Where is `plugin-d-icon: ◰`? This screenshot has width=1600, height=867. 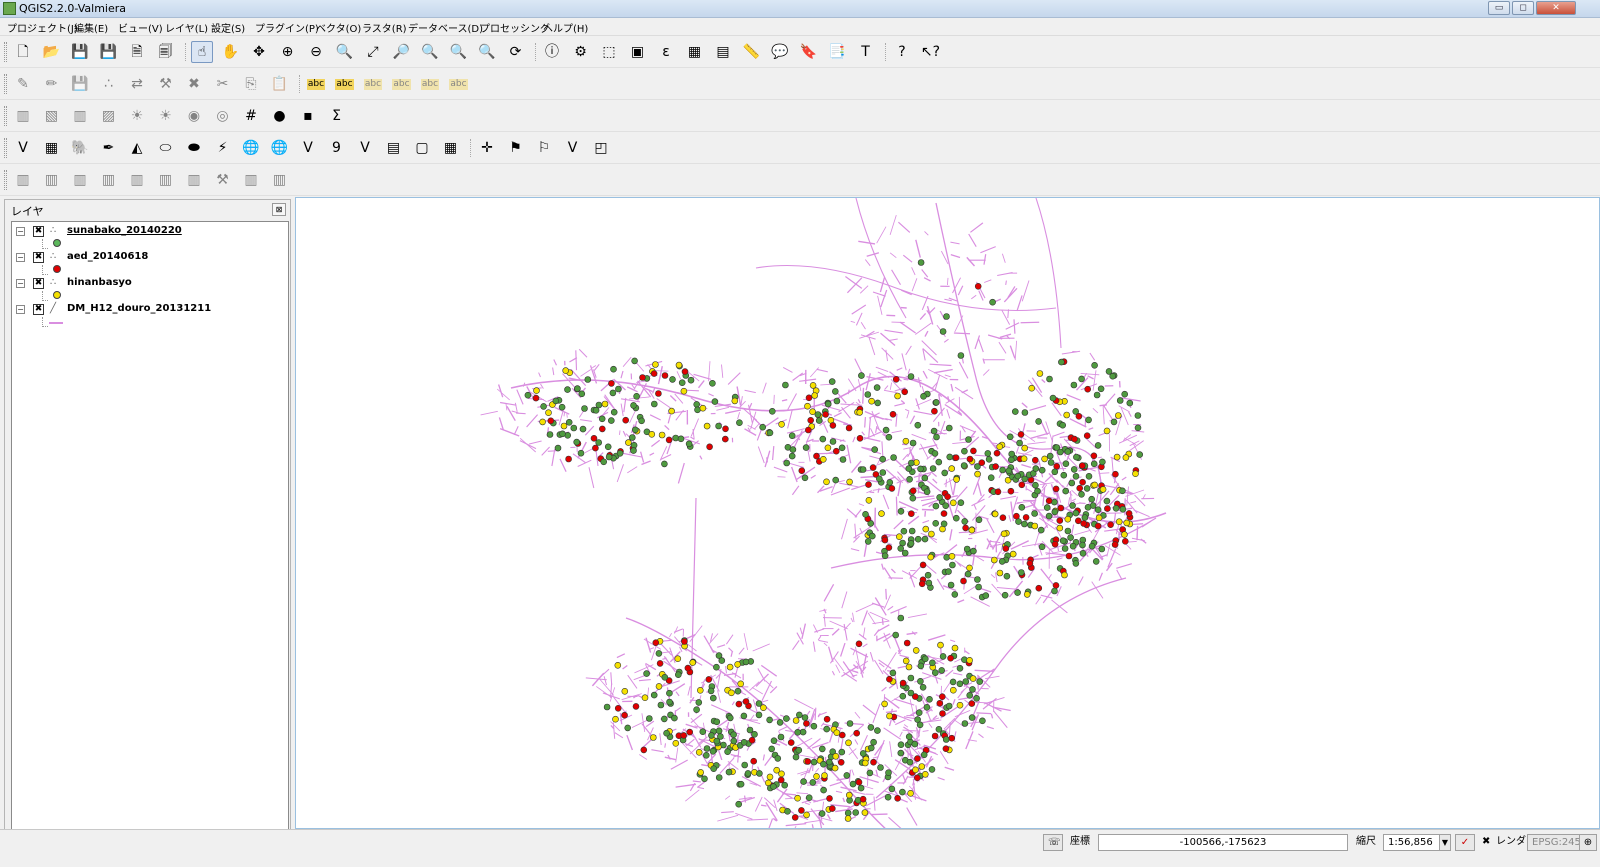
plugin-d-icon: ◰ is located at coordinates (601, 148).